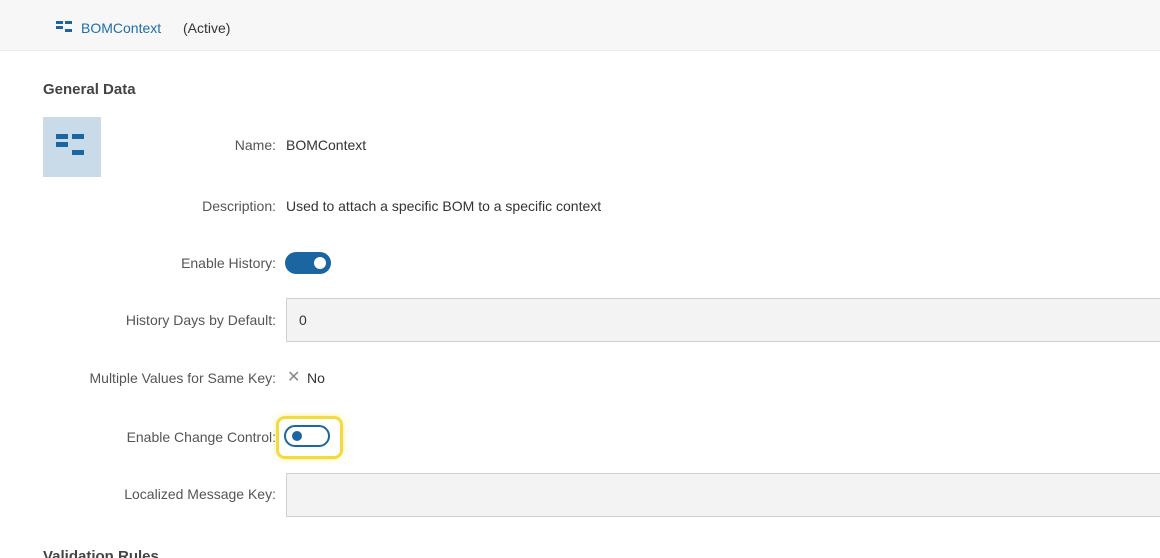 The height and width of the screenshot is (558, 1160). Describe the element at coordinates (255, 145) in the screenshot. I see `name-label: Name:` at that location.